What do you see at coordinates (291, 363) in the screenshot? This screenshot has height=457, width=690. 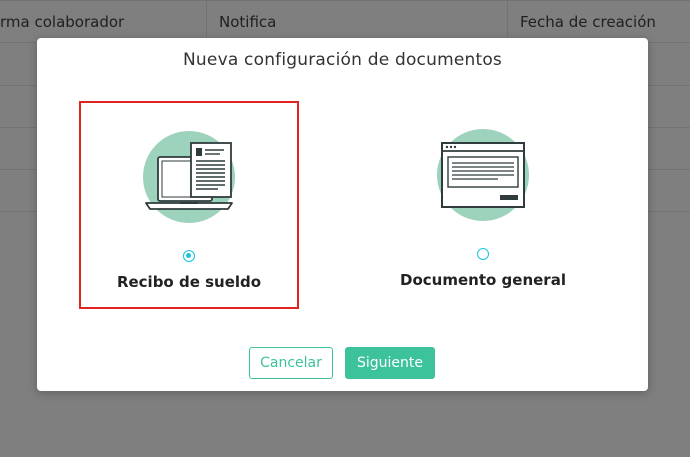 I see `cancel-button: Cancelar` at bounding box center [291, 363].